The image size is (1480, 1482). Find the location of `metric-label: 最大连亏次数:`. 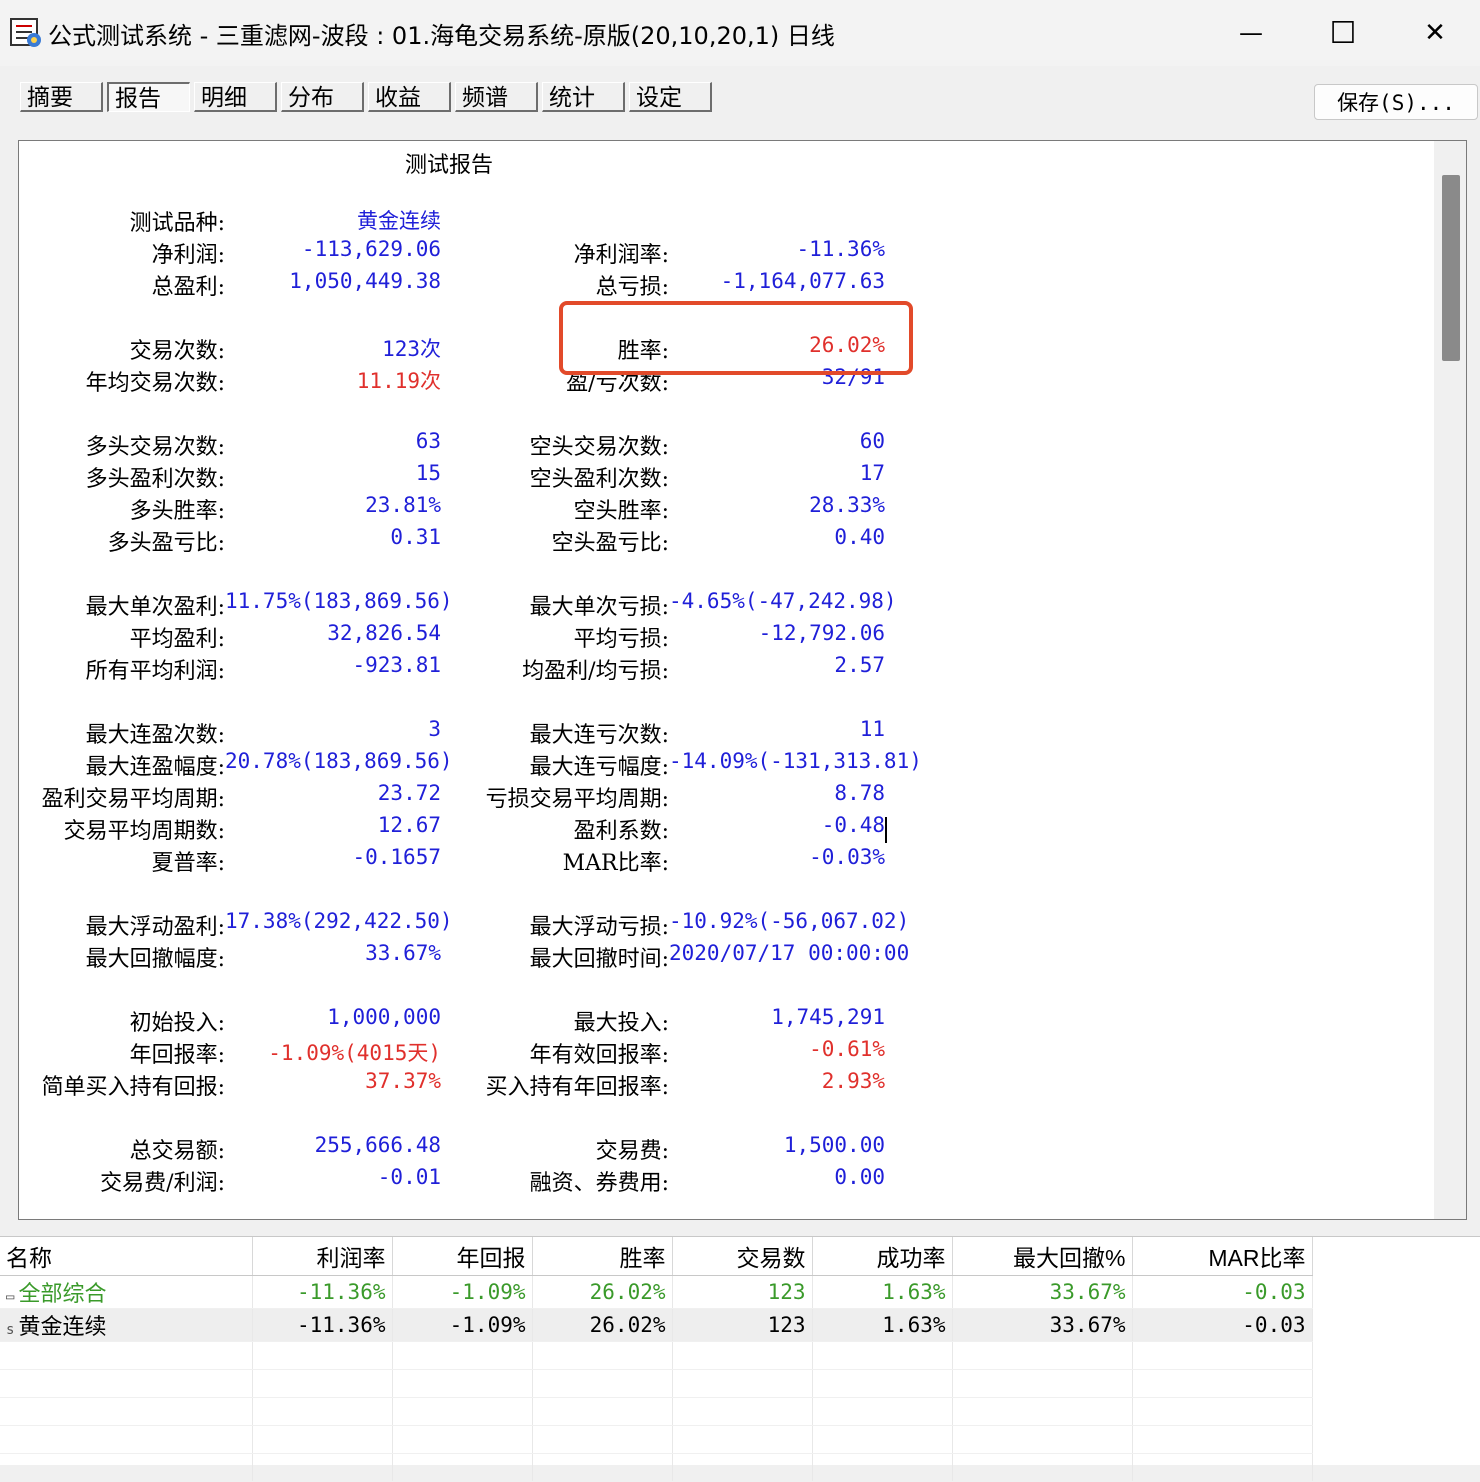

metric-label: 最大连亏次数: is located at coordinates (599, 735).